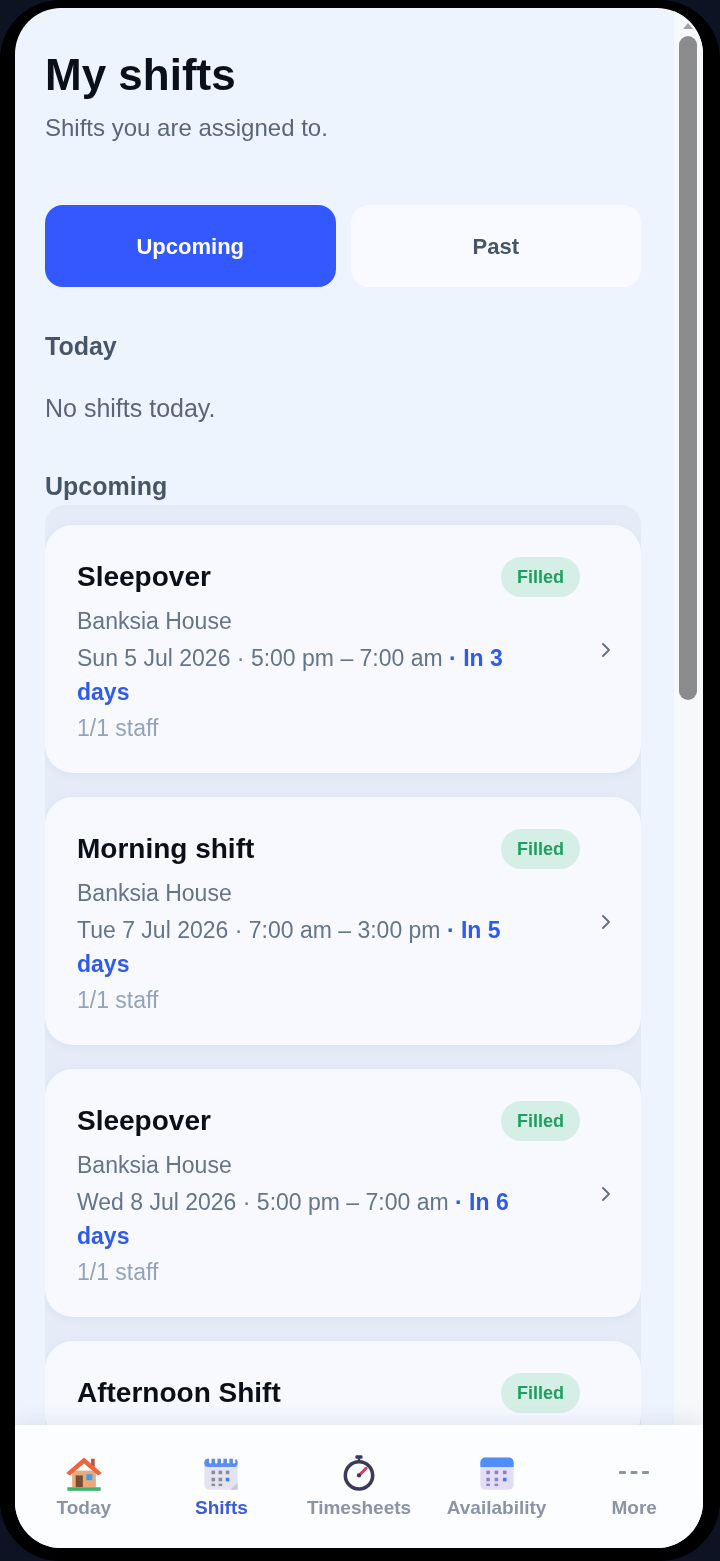 The image size is (720, 1561). Describe the element at coordinates (688, 368) in the screenshot. I see `scrollbar-thumb` at that location.